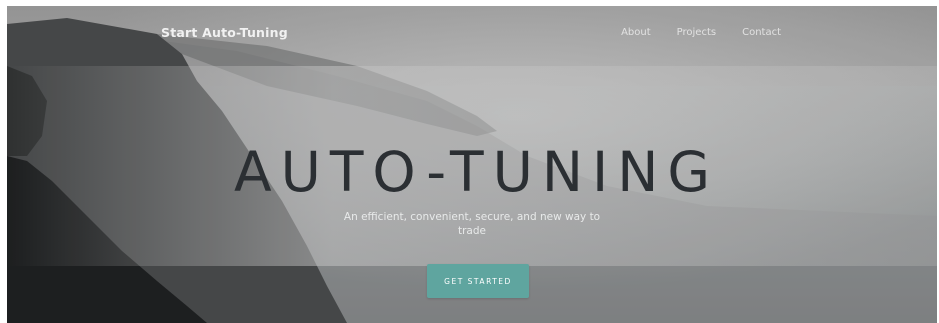 This screenshot has width=939, height=323. I want to click on get-started-button: GET STARTED, so click(478, 281).